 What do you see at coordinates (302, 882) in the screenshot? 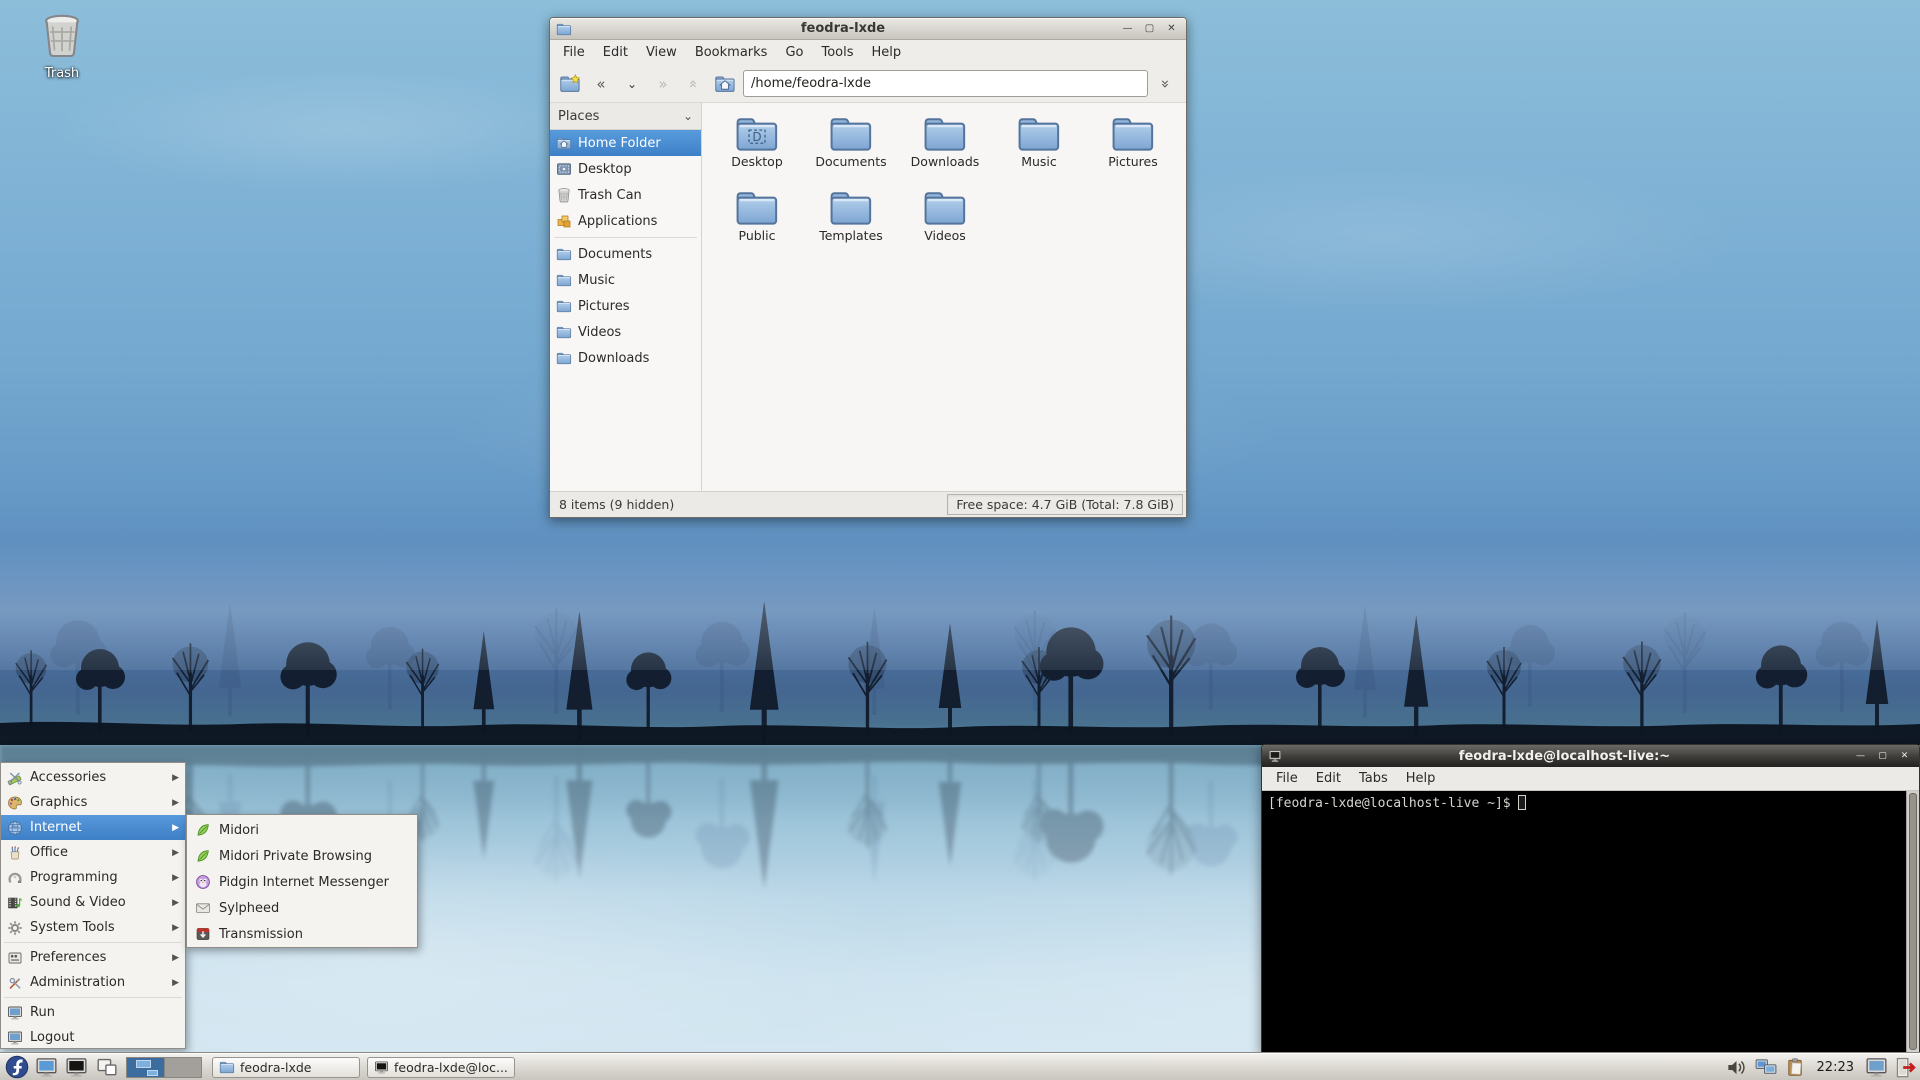
I see `submenu-item-pidgin: Pidgin Internet Messenger` at bounding box center [302, 882].